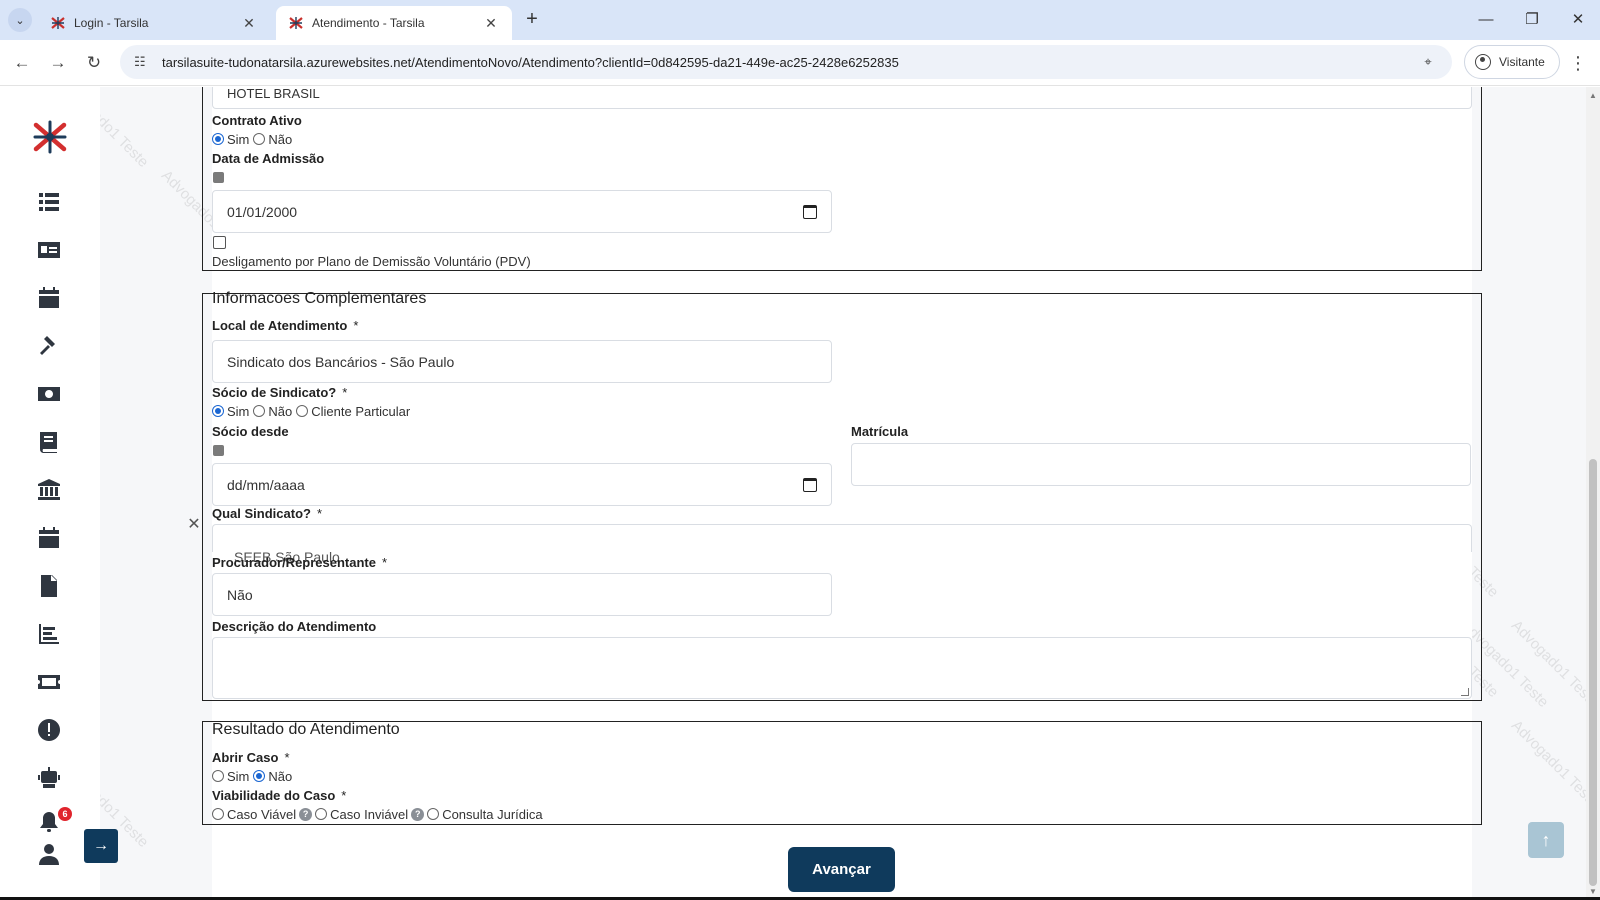  What do you see at coordinates (49, 634) in the screenshot?
I see `chart-icon` at bounding box center [49, 634].